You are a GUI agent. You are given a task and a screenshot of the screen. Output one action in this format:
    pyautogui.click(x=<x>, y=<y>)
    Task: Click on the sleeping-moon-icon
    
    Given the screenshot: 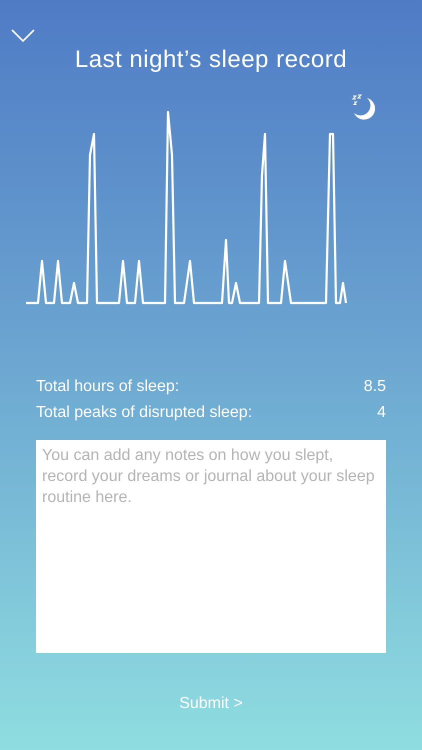 What is the action you would take?
    pyautogui.click(x=364, y=107)
    